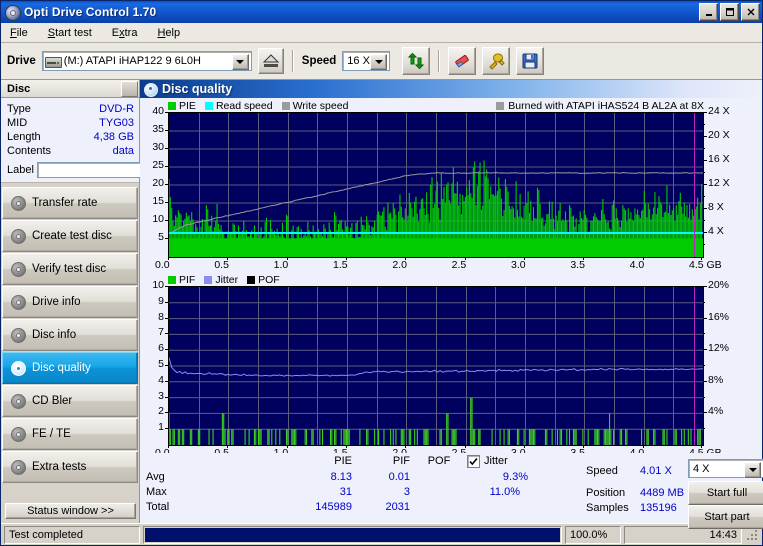 The image size is (763, 546). Describe the element at coordinates (70, 434) in the screenshot. I see `sidebar-item-fe-te: FE / TE` at that location.